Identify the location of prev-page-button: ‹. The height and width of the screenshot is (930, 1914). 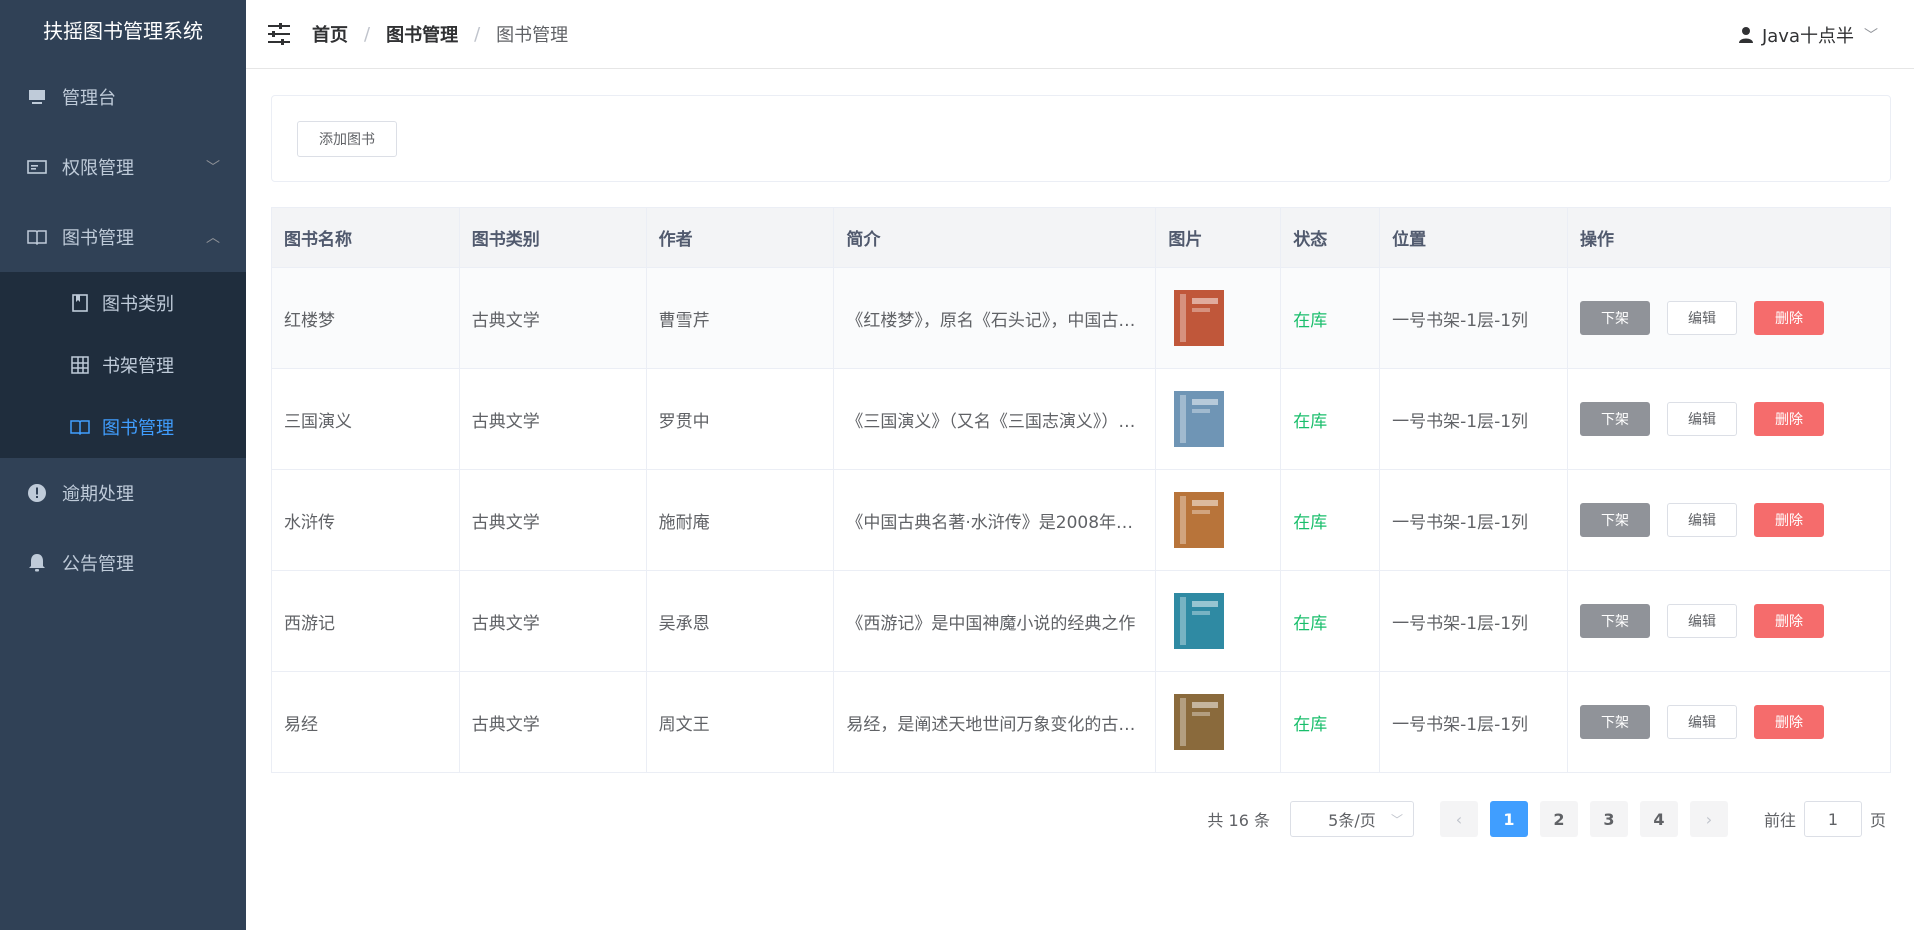
(1458, 819).